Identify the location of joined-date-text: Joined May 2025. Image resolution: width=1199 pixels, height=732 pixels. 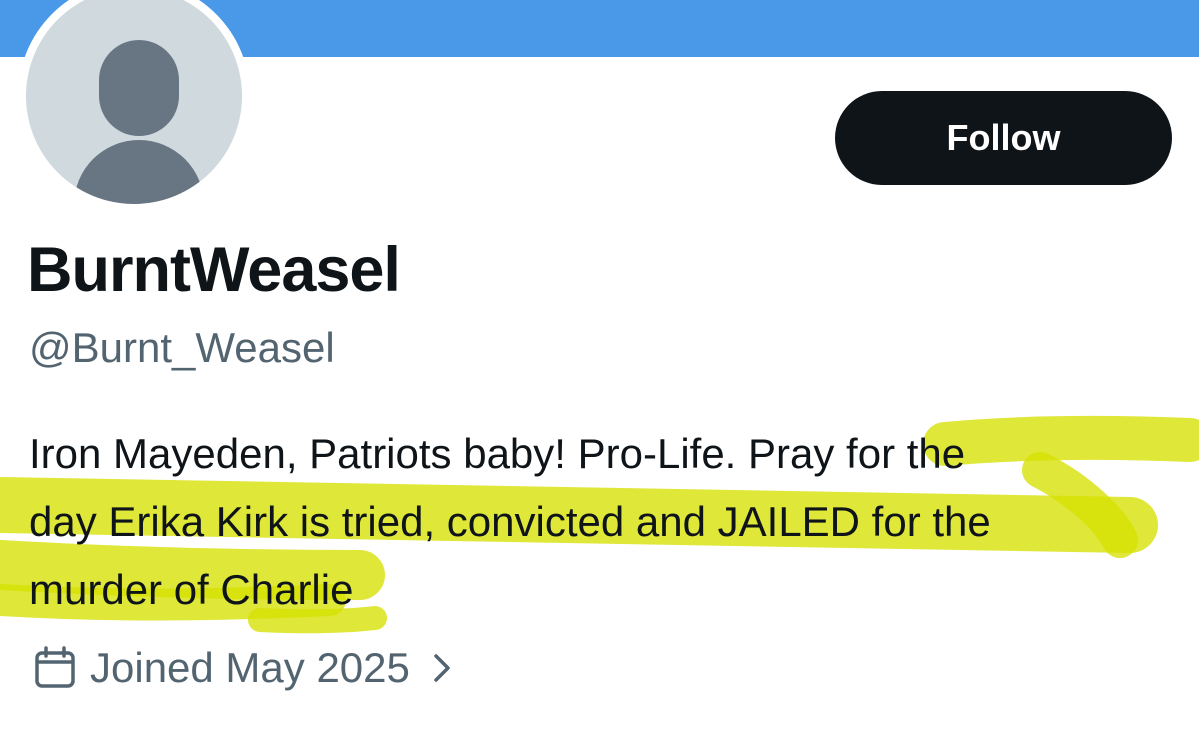
(250, 667).